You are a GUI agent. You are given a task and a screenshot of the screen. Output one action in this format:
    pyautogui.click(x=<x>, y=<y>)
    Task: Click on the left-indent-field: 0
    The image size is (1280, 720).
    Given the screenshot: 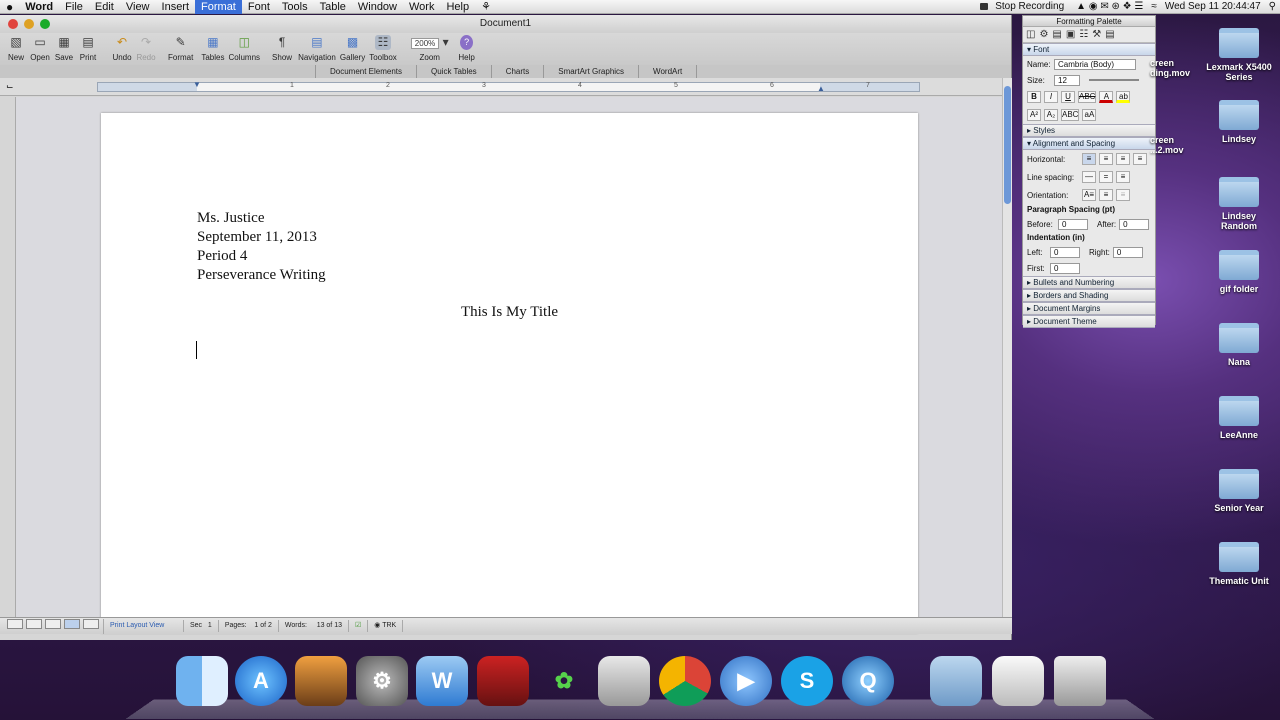 What is the action you would take?
    pyautogui.click(x=1065, y=252)
    